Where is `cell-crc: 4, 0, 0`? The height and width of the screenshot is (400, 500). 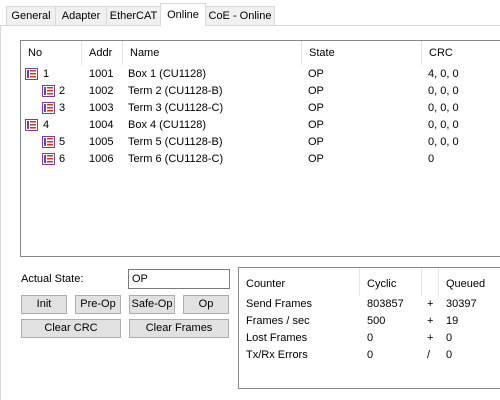
cell-crc: 4, 0, 0 is located at coordinates (443, 74).